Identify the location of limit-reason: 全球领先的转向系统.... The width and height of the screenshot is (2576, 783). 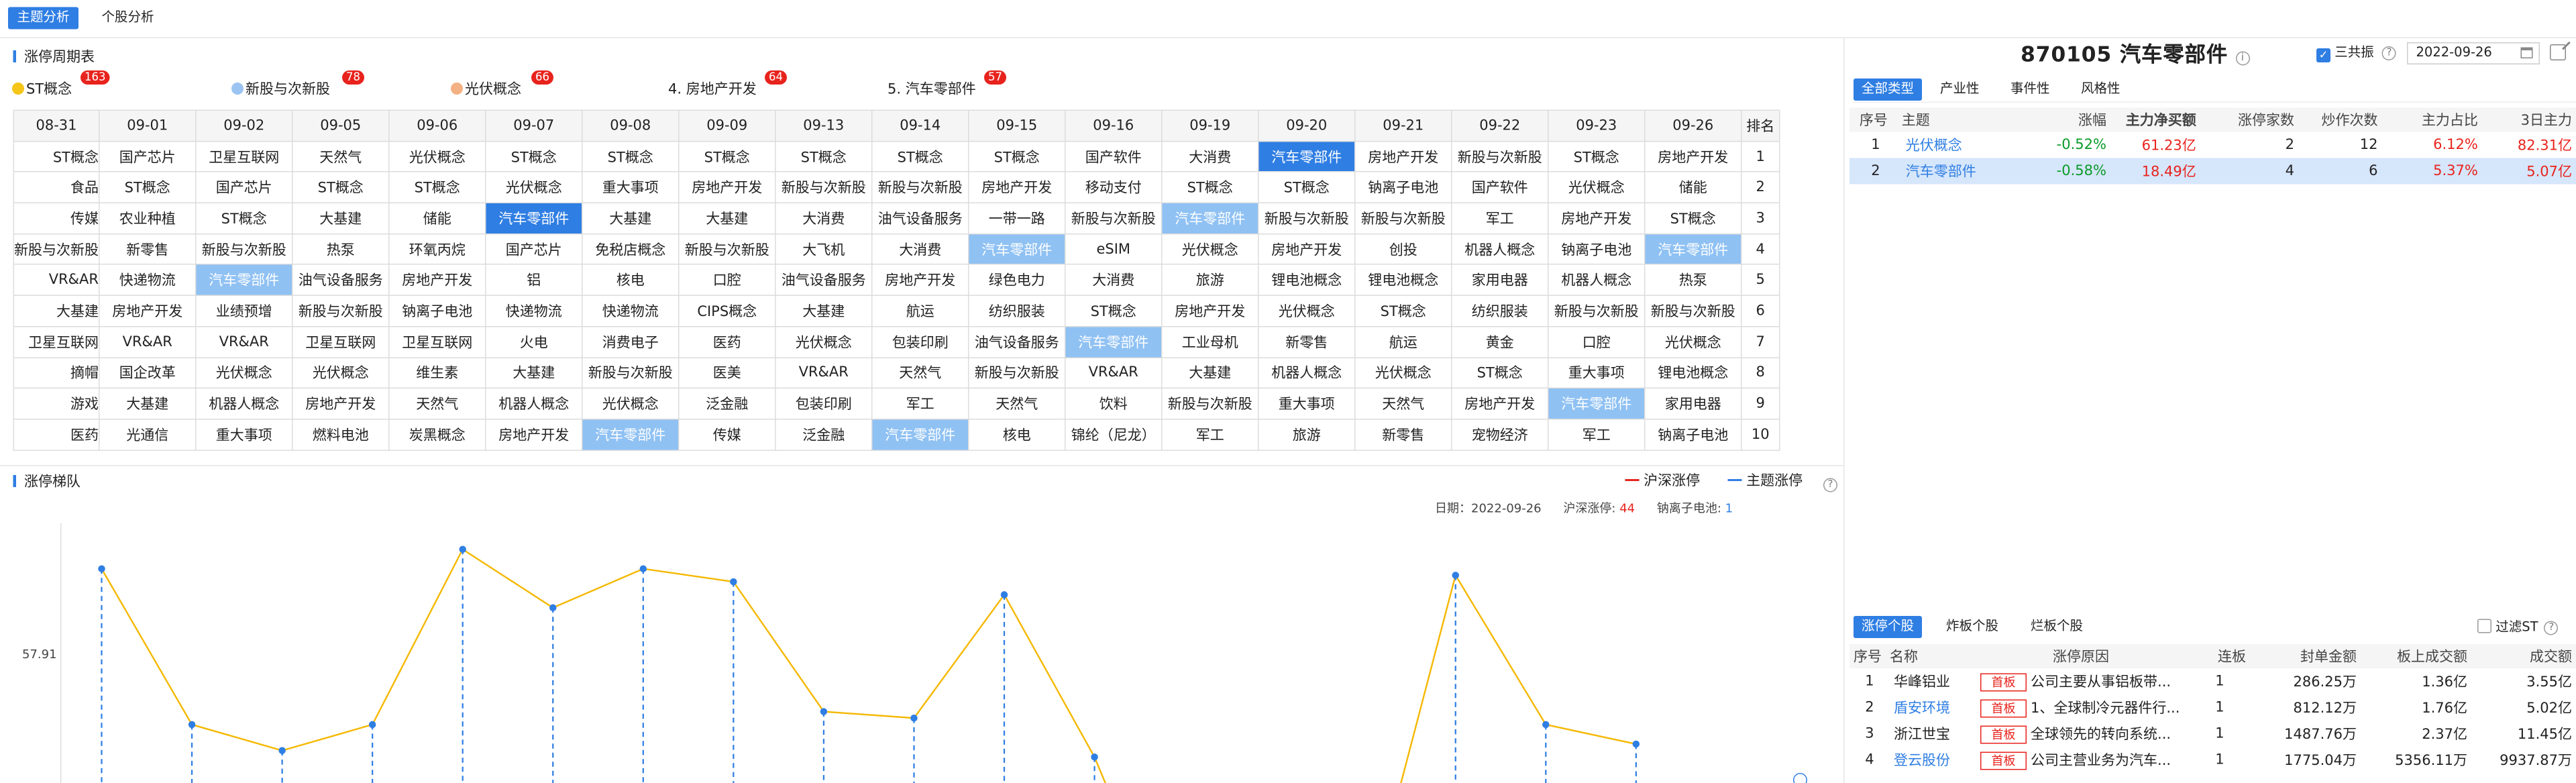
(2101, 735).